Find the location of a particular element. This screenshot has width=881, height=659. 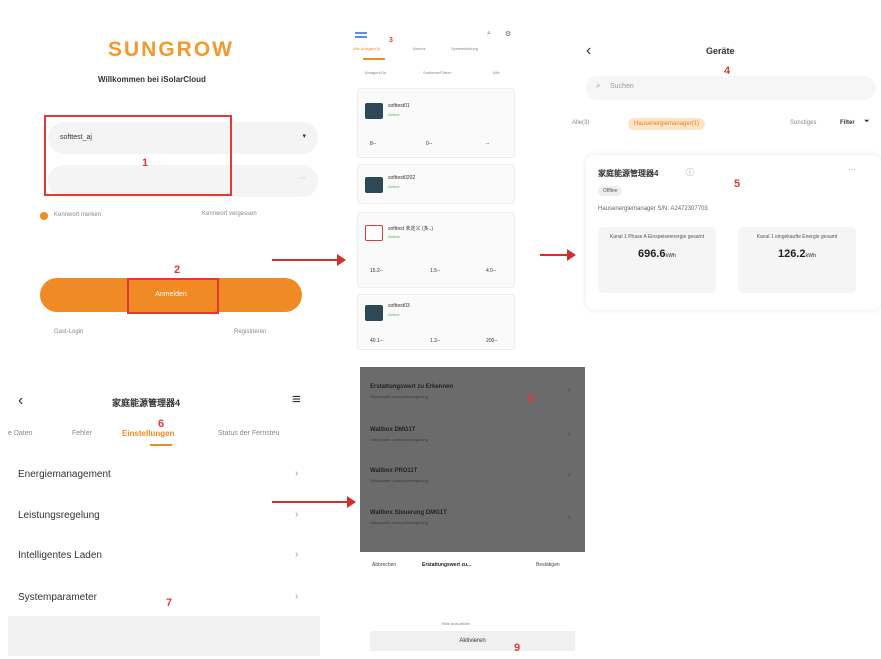

metric-label: Kanal 1 eingekaufte Energie gesamt is located at coordinates (797, 237).